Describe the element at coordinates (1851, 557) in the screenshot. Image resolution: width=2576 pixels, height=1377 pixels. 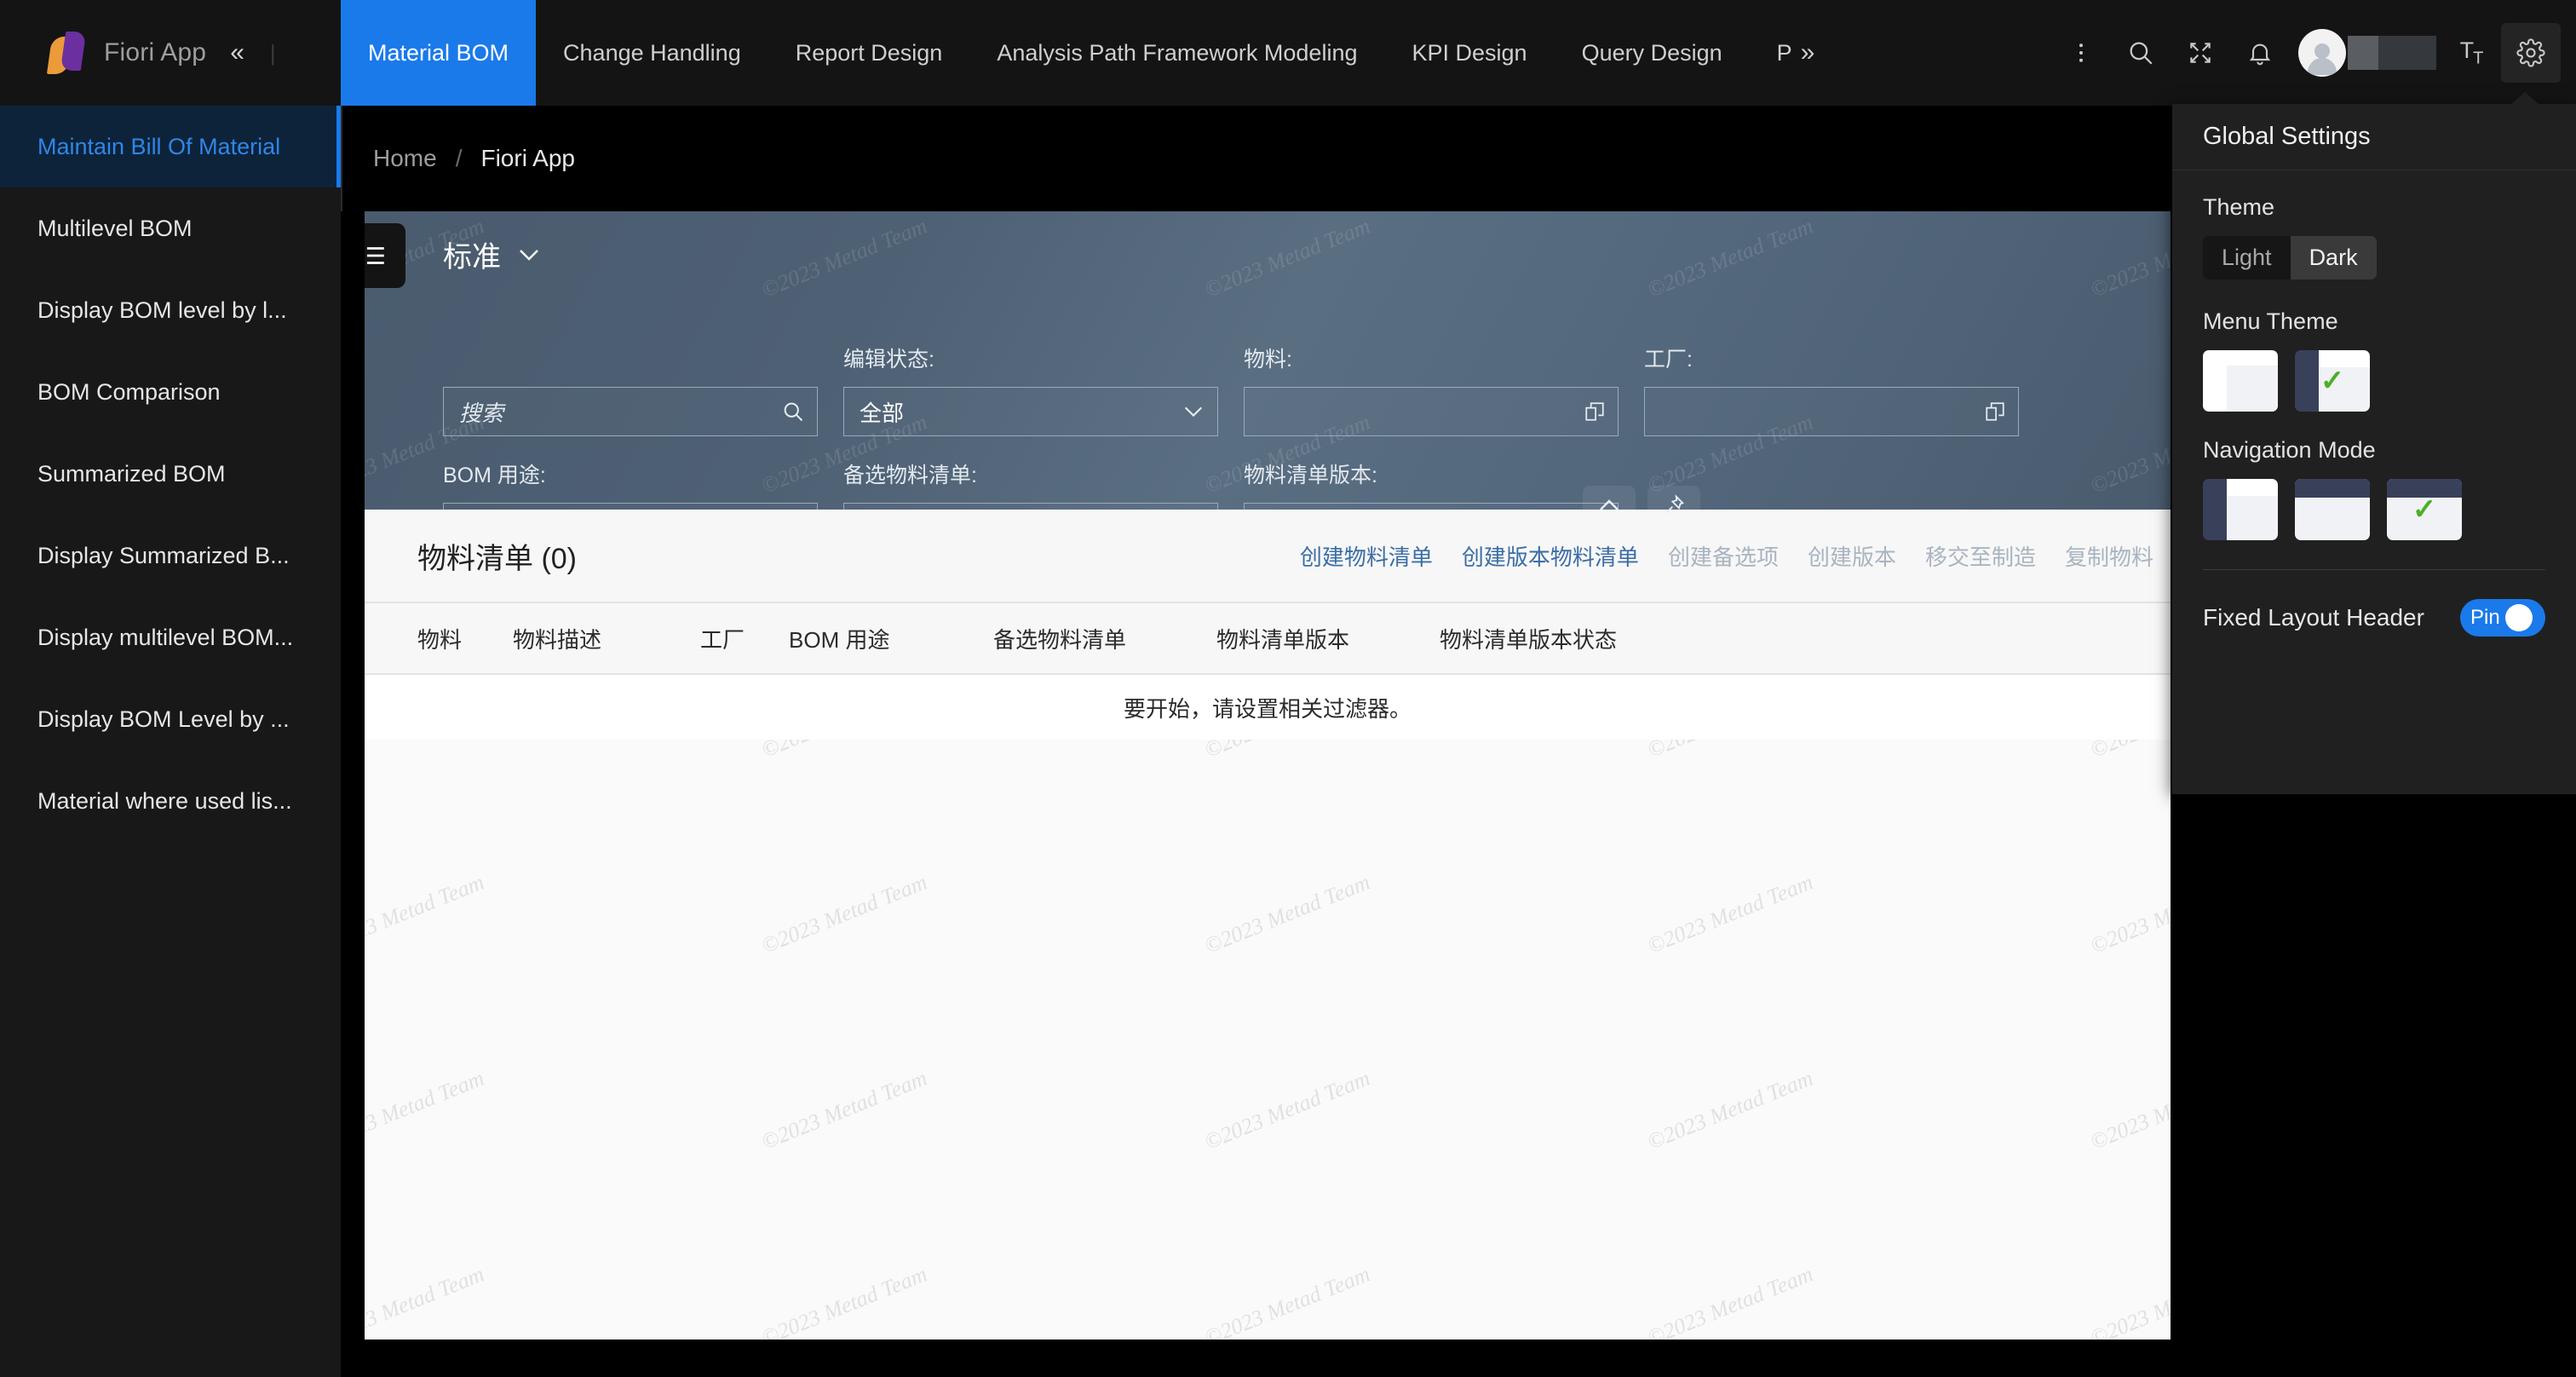
I see `create-version-button: 创建版本` at that location.